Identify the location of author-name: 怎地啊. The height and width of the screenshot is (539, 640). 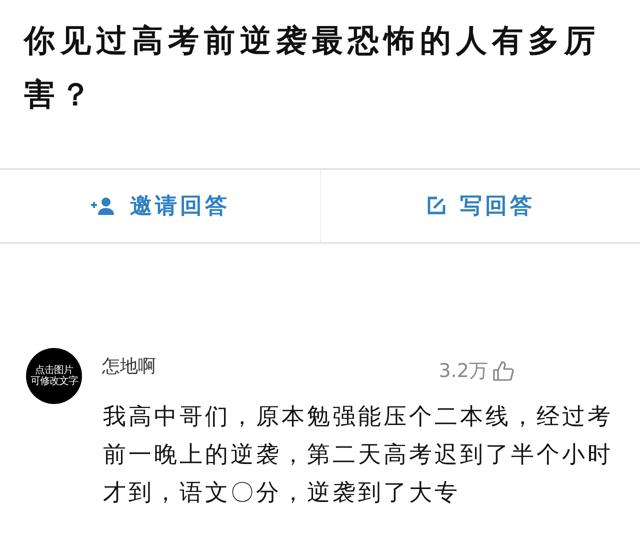
(129, 366).